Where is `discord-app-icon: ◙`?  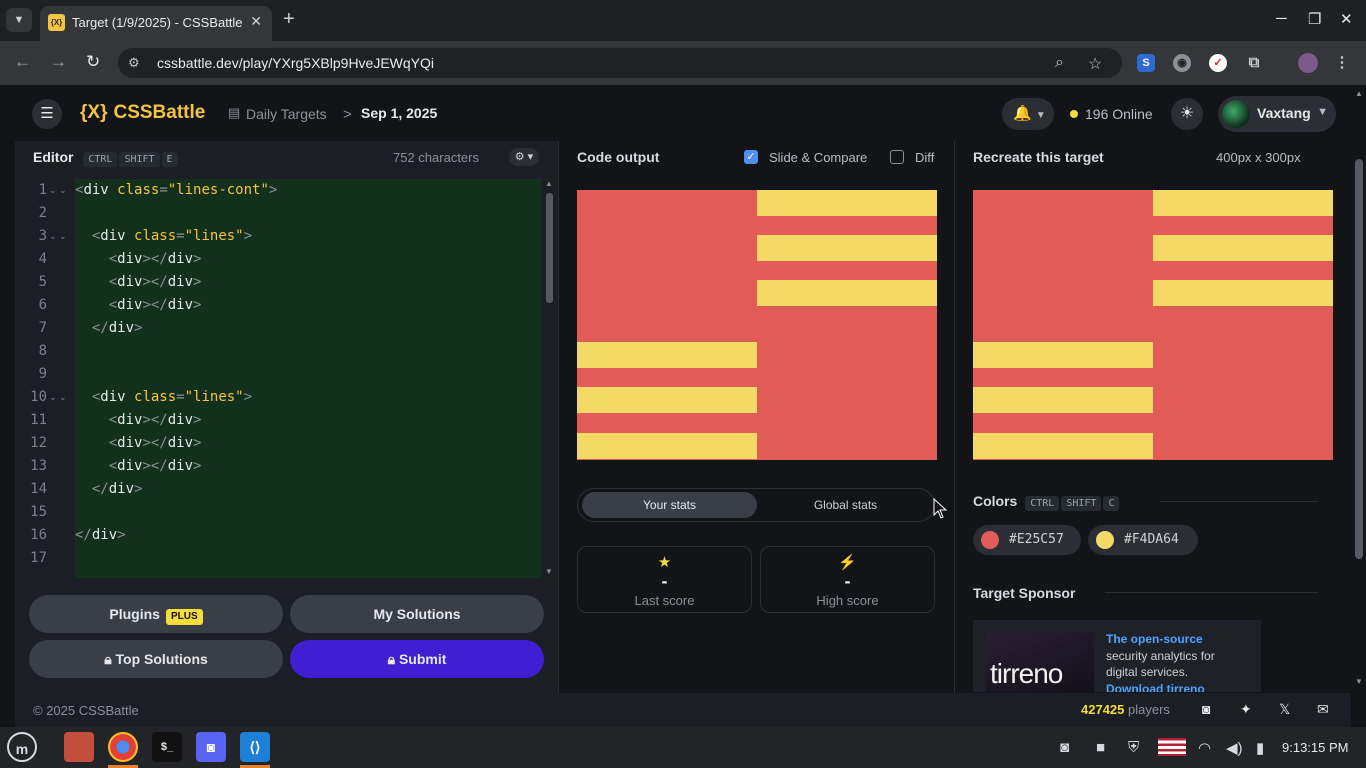 discord-app-icon: ◙ is located at coordinates (211, 747).